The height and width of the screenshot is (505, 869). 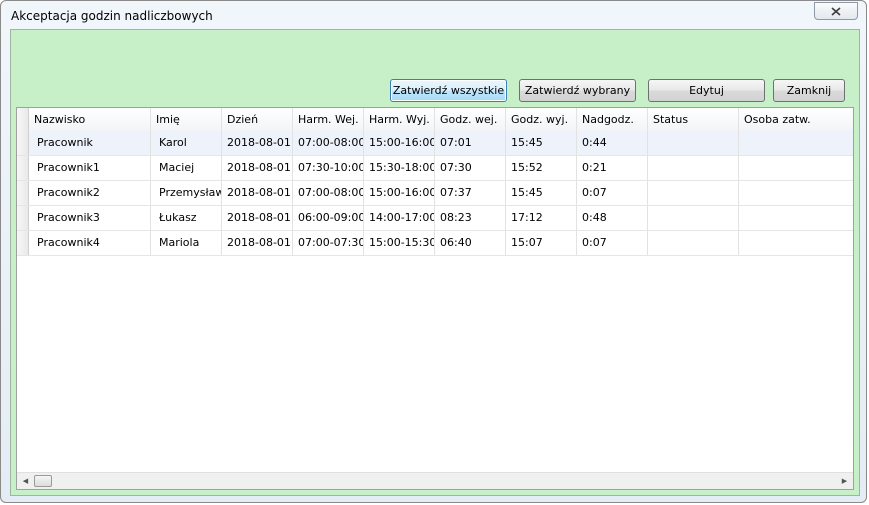 I want to click on header-col-surname: Nazwisko, so click(x=90, y=119).